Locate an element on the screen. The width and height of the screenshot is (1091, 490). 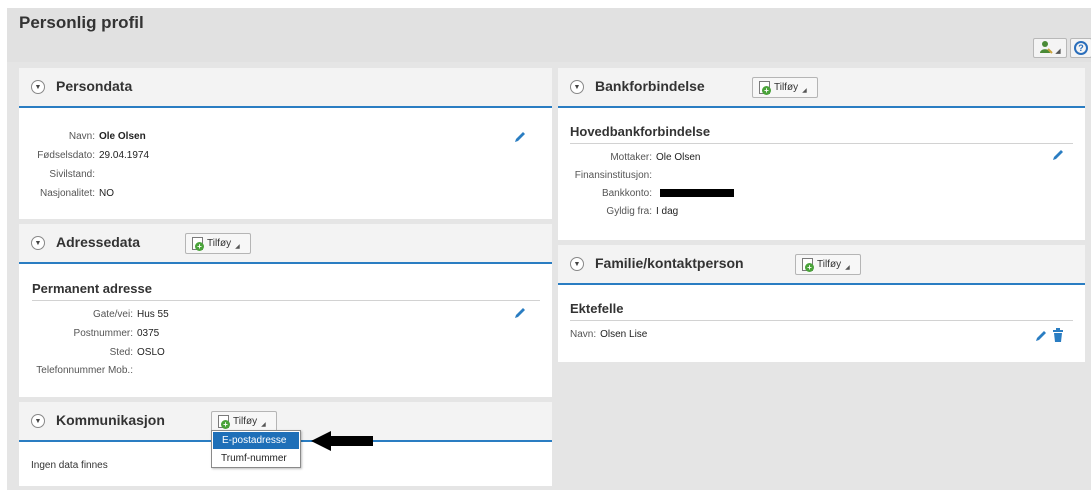
address-row-mobile: Telefonnummer Mob.: is located at coordinates (84, 370).